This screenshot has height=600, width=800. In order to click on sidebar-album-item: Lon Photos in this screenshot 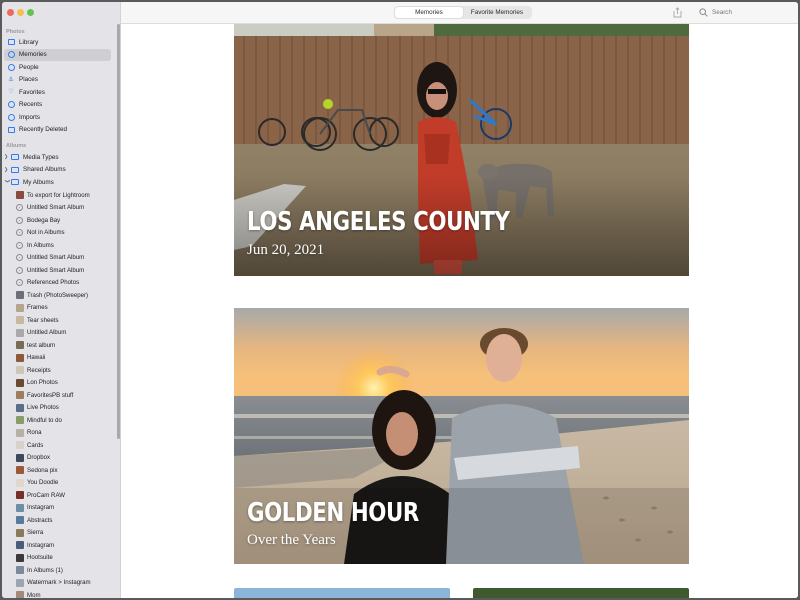, I will do `click(61, 383)`.